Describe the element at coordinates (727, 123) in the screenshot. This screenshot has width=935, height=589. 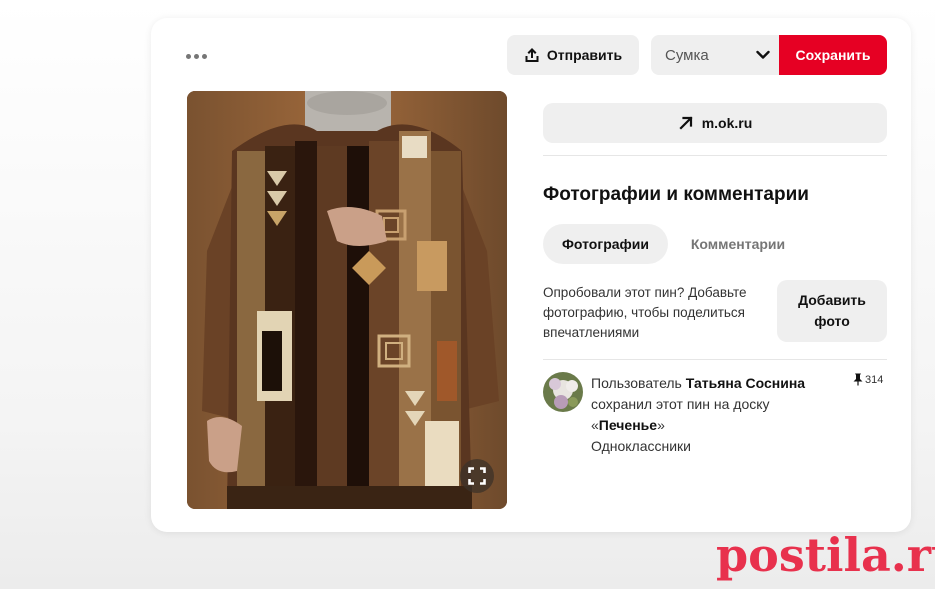
I see `source-link-label: m.ok.ru` at that location.